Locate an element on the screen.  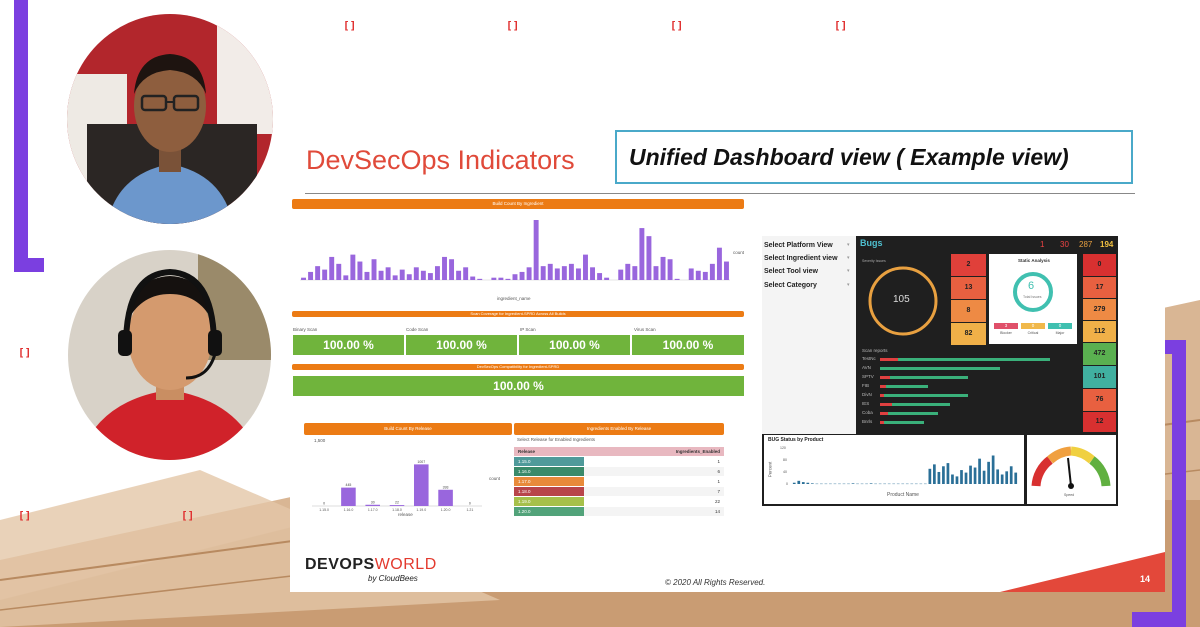
release-legend: count is located at coordinates (495, 478).